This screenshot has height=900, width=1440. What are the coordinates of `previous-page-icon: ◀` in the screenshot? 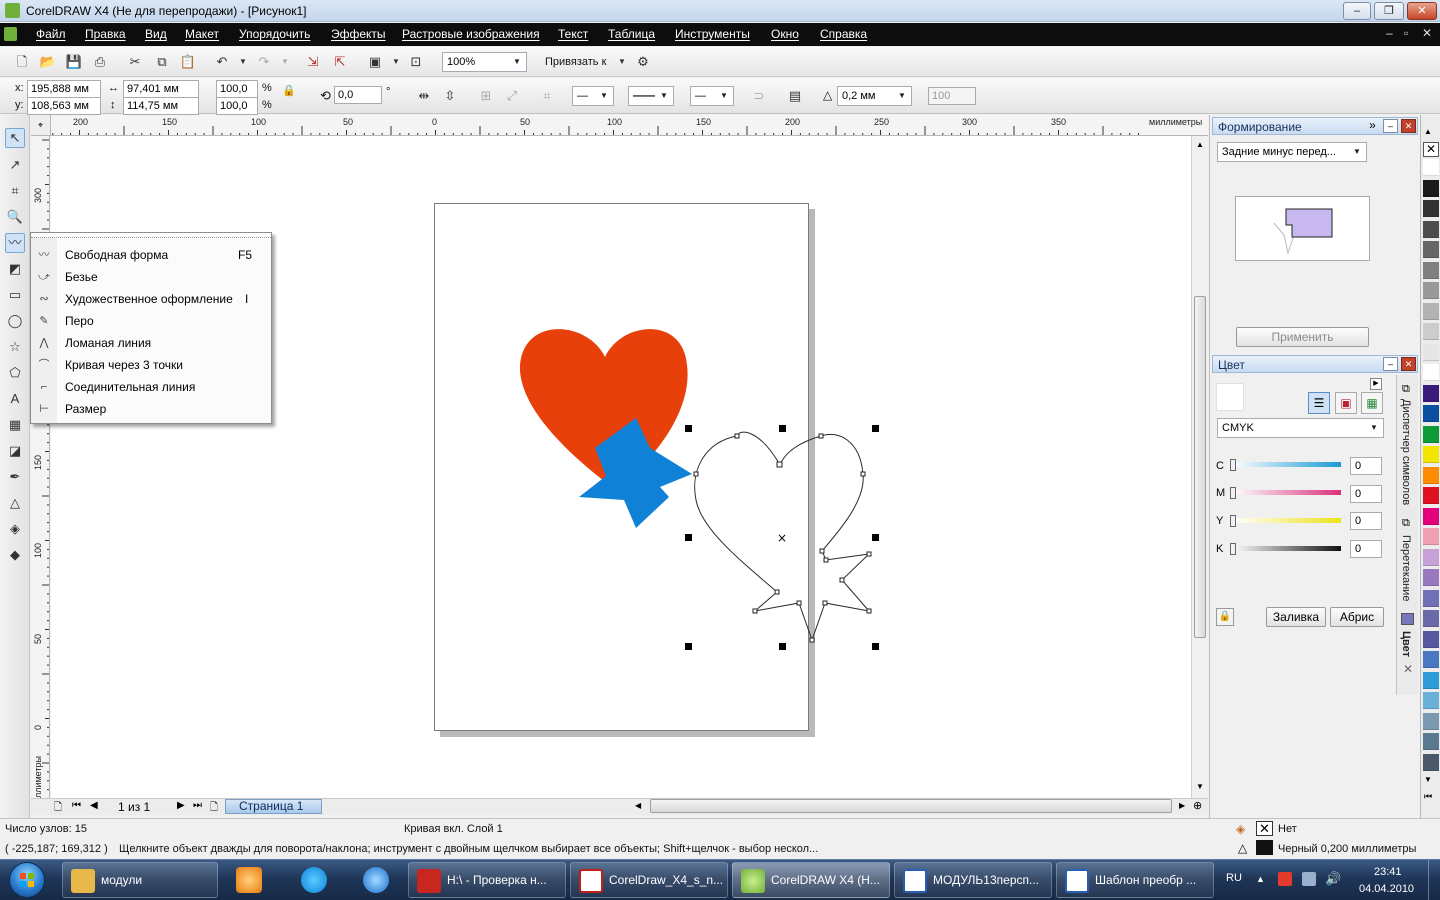 It's located at (94, 805).